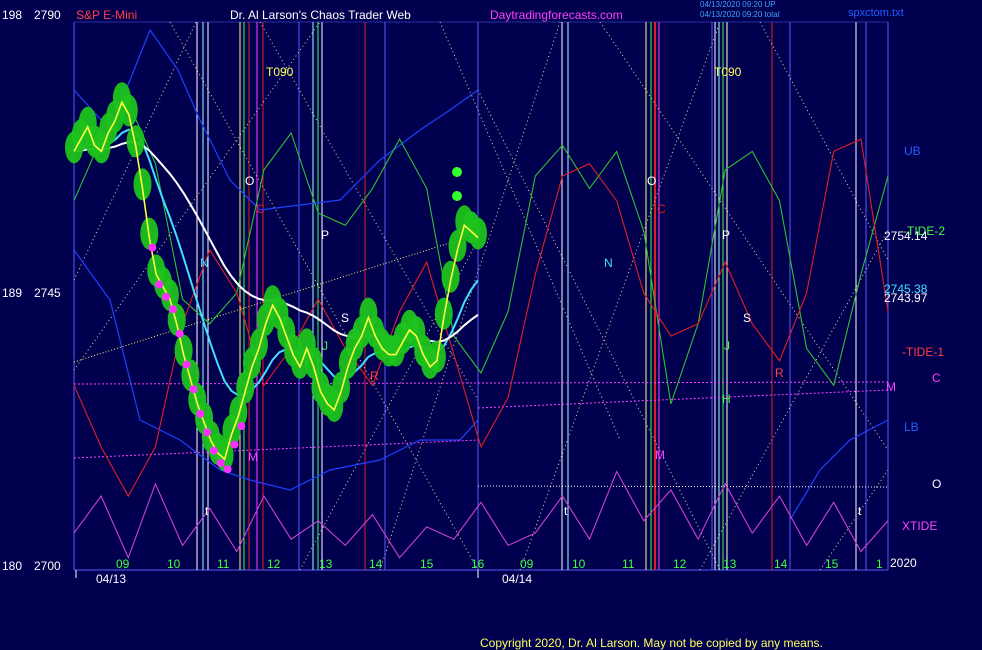 Image resolution: width=982 pixels, height=650 pixels. I want to click on left-axis-mid-num: 189, so click(12, 293).